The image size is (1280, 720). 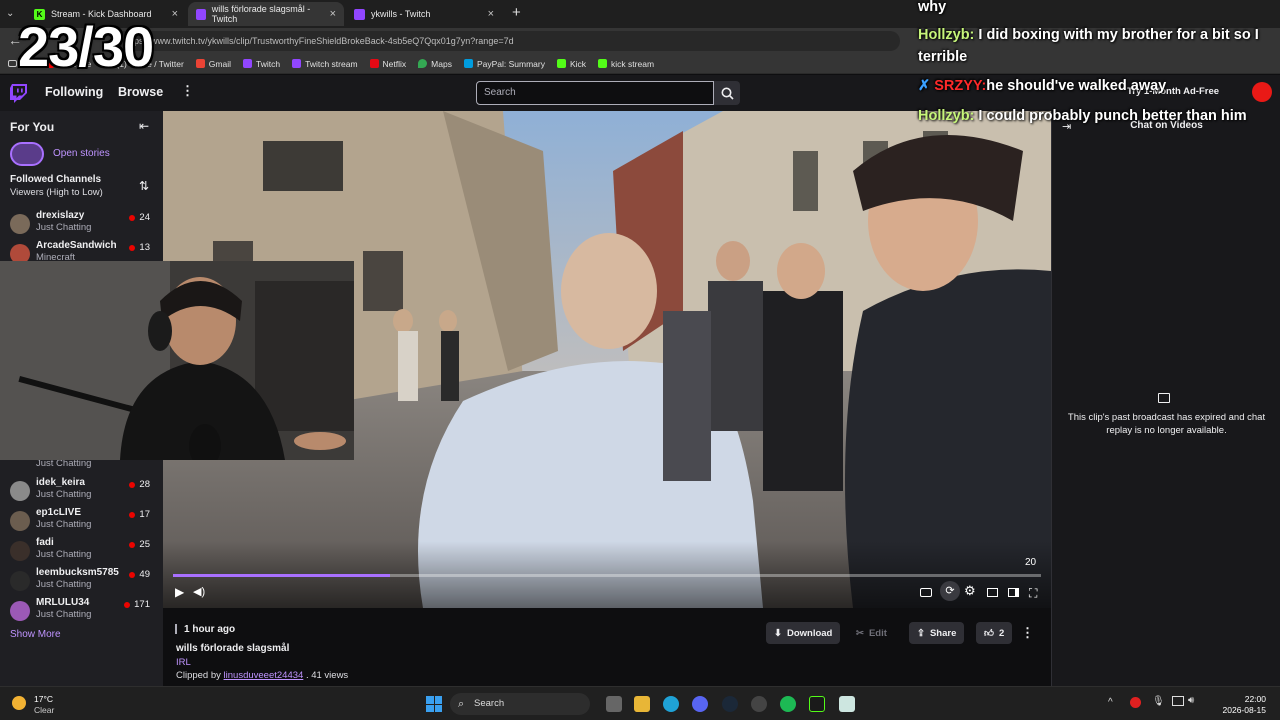 What do you see at coordinates (219, 63) in the screenshot?
I see `bookmark-label: Gmail` at bounding box center [219, 63].